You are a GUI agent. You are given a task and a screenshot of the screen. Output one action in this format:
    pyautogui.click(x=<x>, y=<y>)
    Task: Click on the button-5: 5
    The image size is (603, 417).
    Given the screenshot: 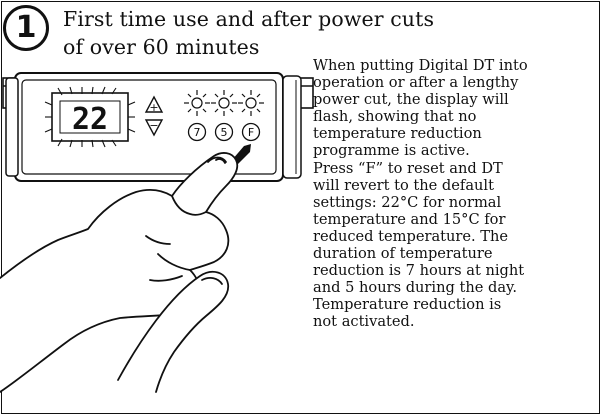 What is the action you would take?
    pyautogui.click(x=224, y=132)
    